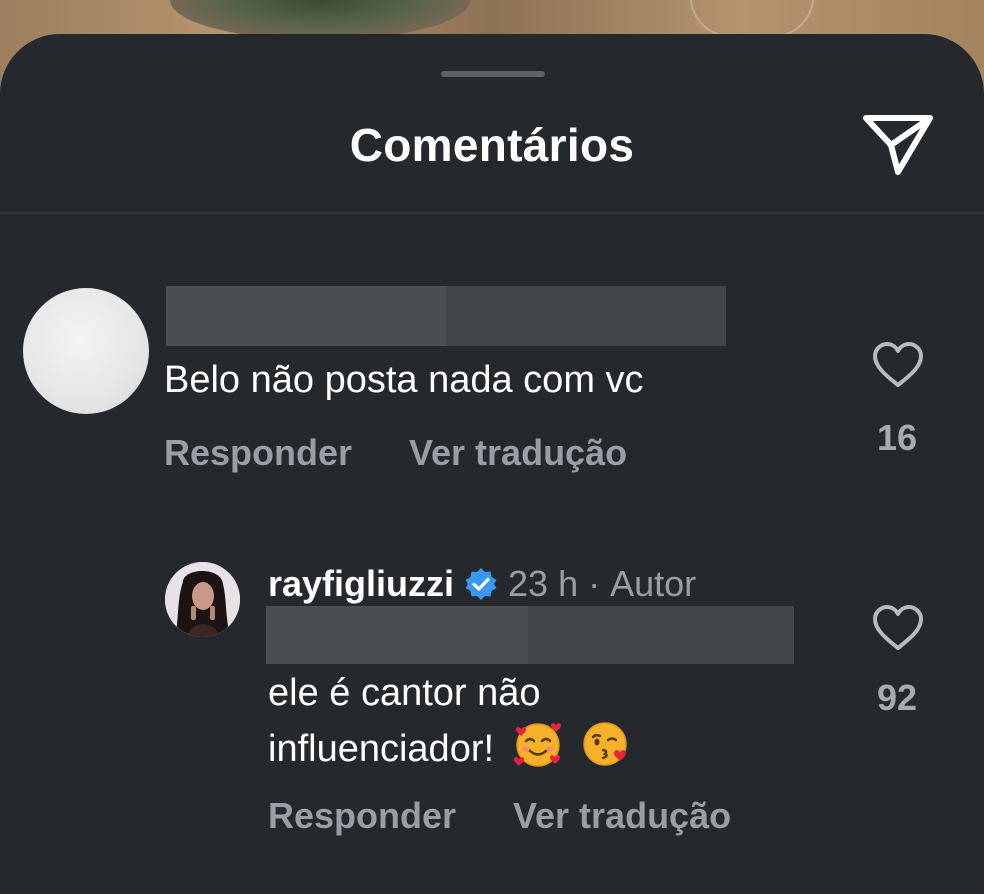 This screenshot has height=894, width=984. I want to click on redacted-mention, so click(530, 635).